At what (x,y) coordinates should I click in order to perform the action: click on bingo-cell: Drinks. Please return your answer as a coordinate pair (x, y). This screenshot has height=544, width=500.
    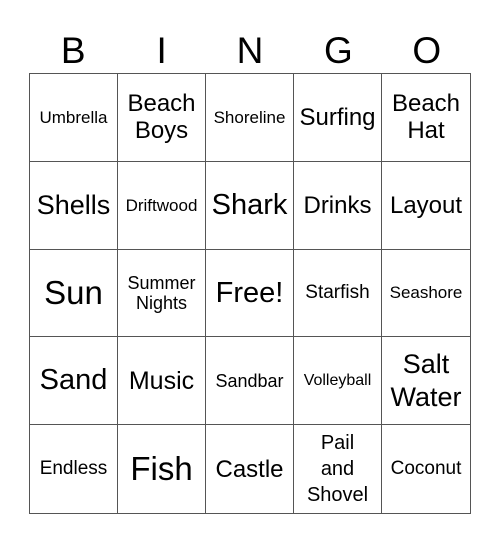
    Looking at the image, I should click on (338, 205).